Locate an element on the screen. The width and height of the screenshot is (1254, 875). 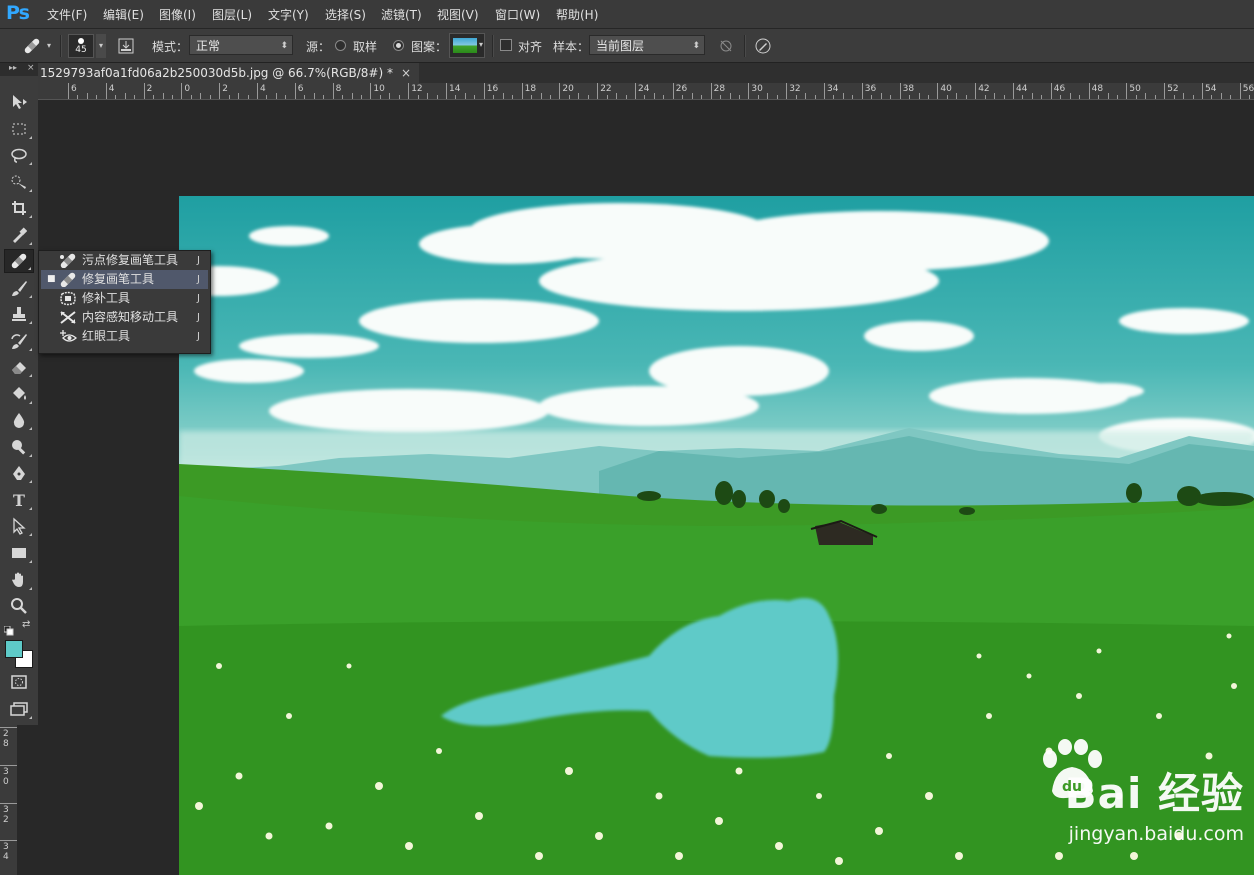
menu-image: 图像(I) is located at coordinates (177, 14).